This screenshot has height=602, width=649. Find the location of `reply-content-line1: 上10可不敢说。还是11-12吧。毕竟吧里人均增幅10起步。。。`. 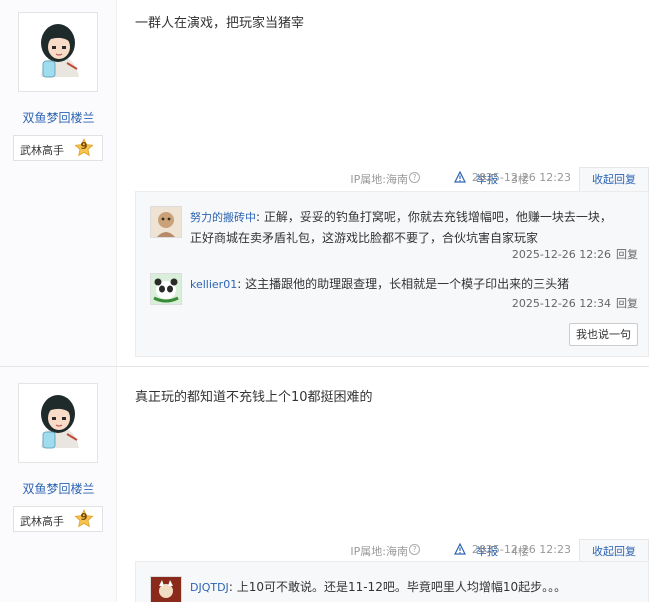

reply-content-line1: 上10可不敢说。还是11-12吧。毕竟吧里人均增幅10起步。。。 is located at coordinates (401, 587).